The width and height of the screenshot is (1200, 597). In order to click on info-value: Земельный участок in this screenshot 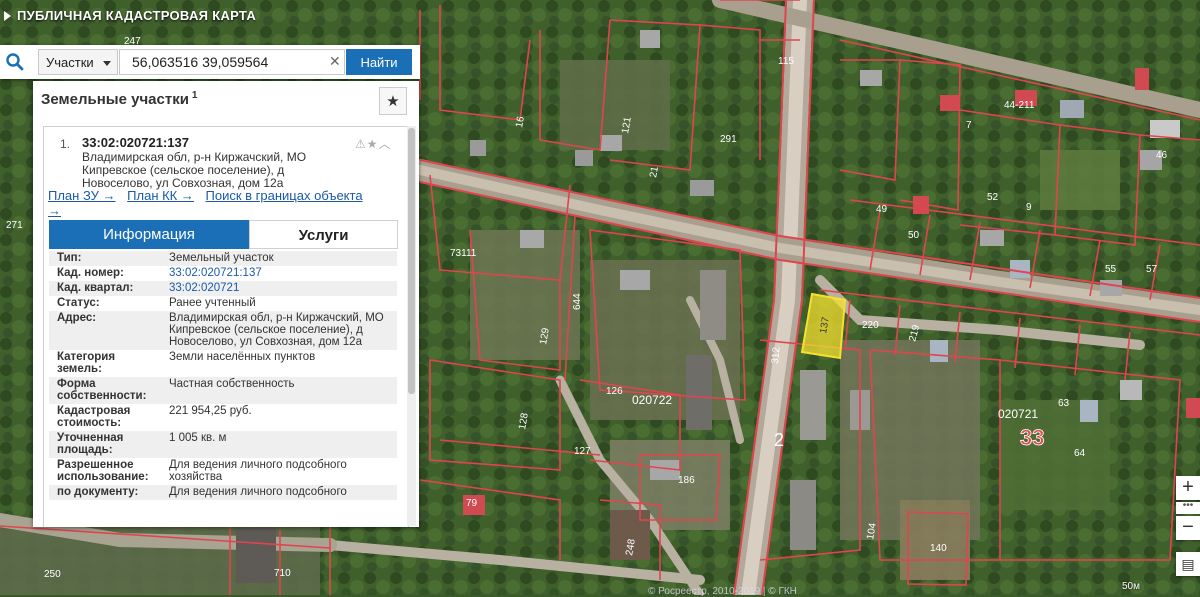, I will do `click(279, 258)`.